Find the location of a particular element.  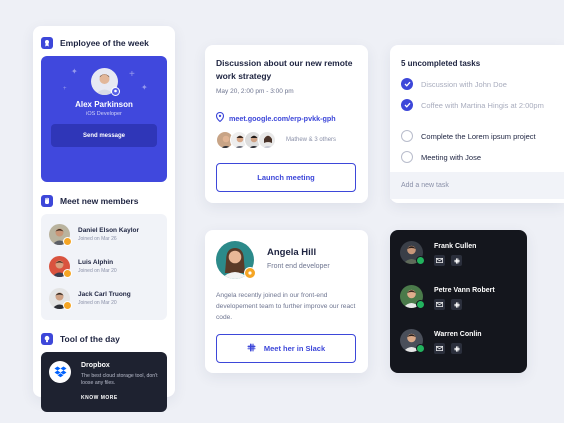

slack-button-label: Meet her in Slack is located at coordinates (294, 348).